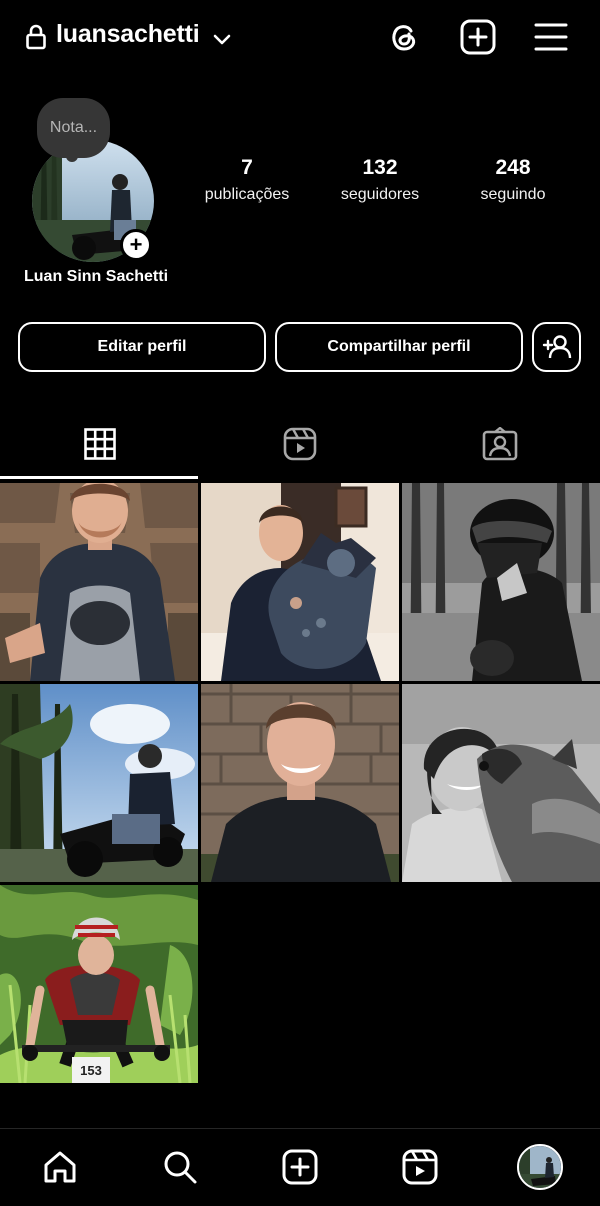 The image size is (600, 1206). I want to click on stat-followers: 132 seguidores, so click(380, 180).